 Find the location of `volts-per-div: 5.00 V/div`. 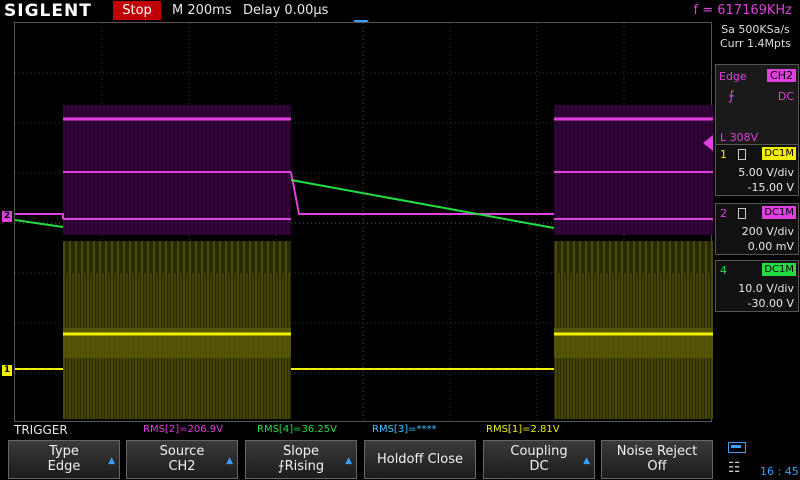

volts-per-div: 5.00 V/div is located at coordinates (766, 172).